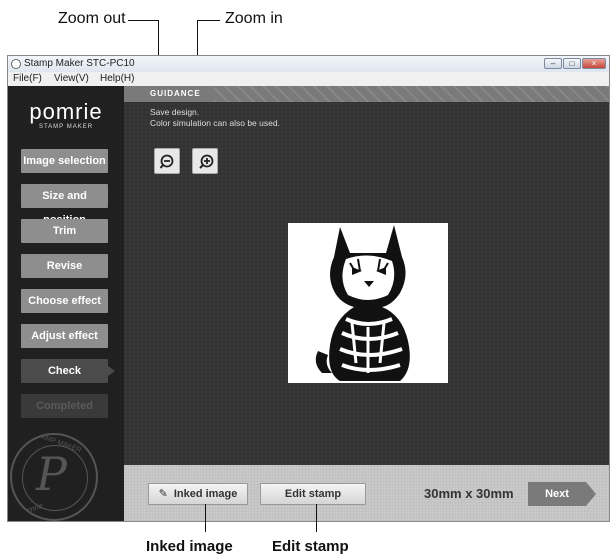 The height and width of the screenshot is (559, 611). I want to click on zoom-in-callout: Zoom in, so click(254, 18).